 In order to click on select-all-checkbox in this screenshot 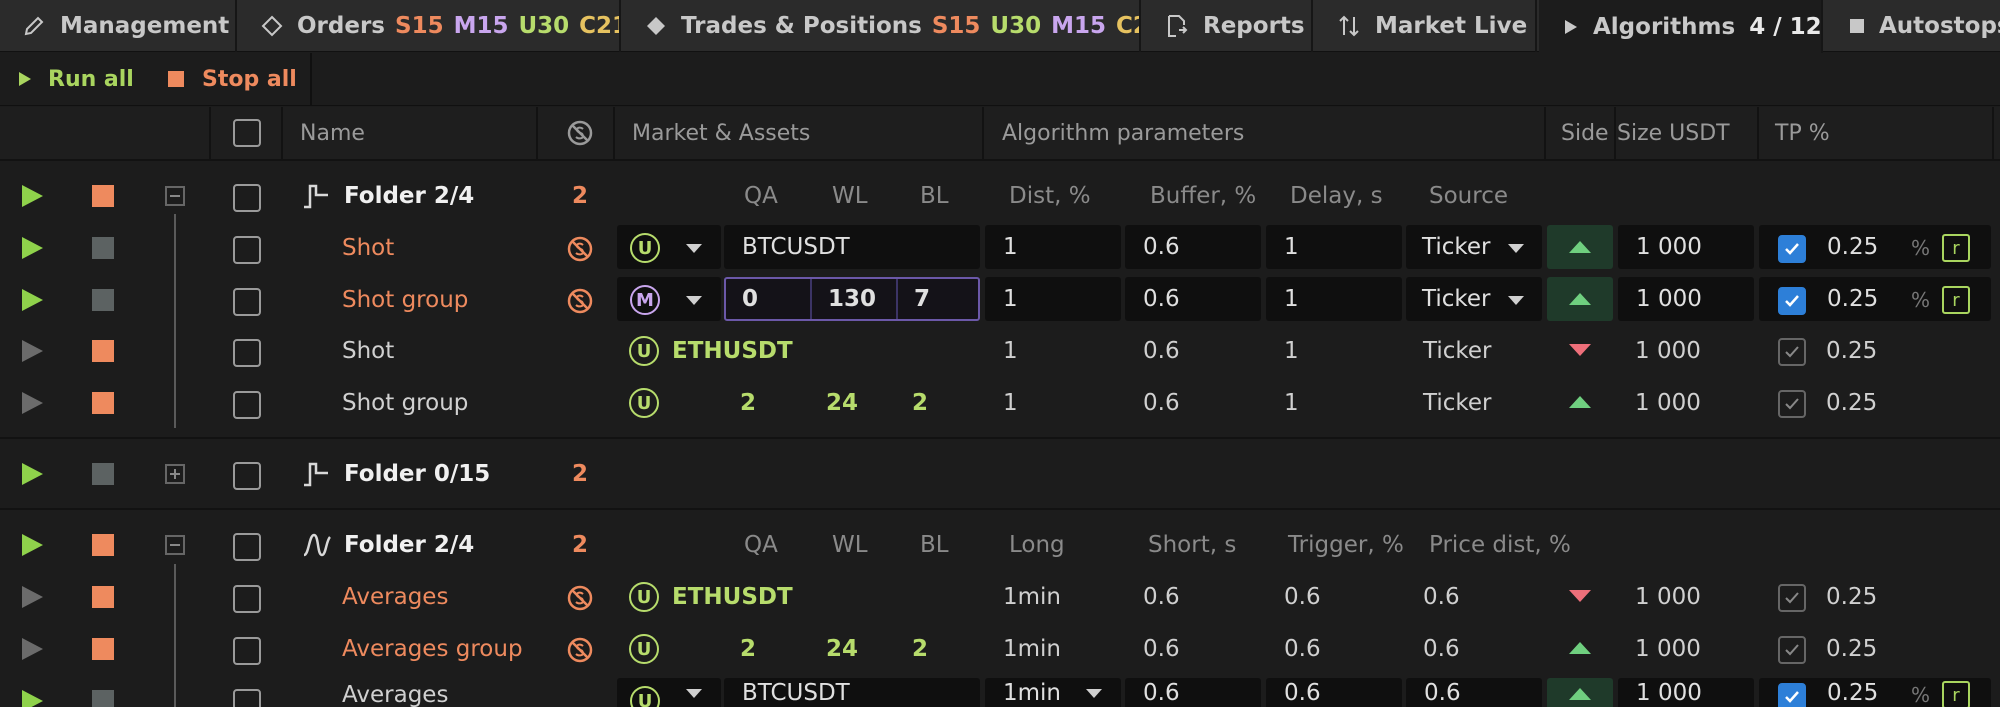, I will do `click(247, 133)`.